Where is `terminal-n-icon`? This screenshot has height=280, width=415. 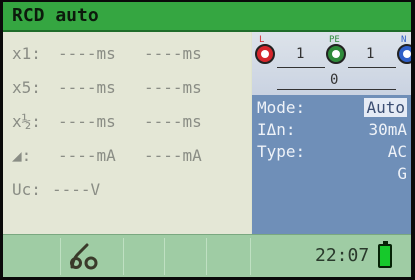 terminal-n-icon is located at coordinates (404, 54).